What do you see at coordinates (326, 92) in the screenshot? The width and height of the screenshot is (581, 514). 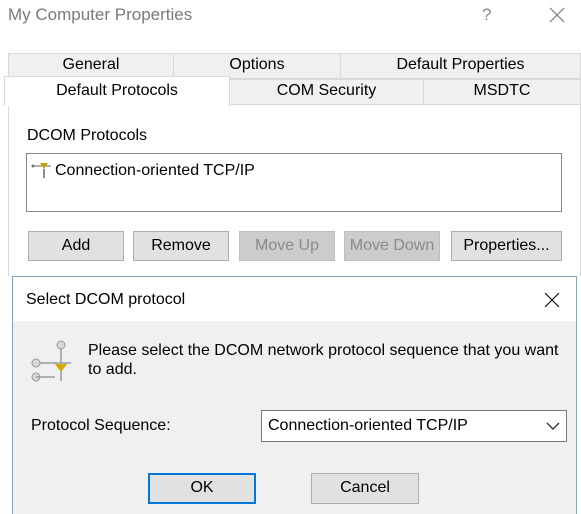 I see `tab-com-security: COM Security` at bounding box center [326, 92].